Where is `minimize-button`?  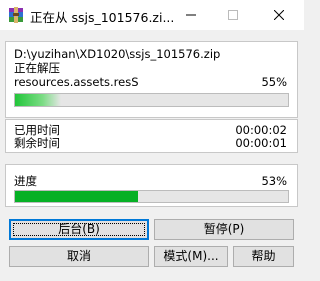 minimize-button is located at coordinates (191, 15).